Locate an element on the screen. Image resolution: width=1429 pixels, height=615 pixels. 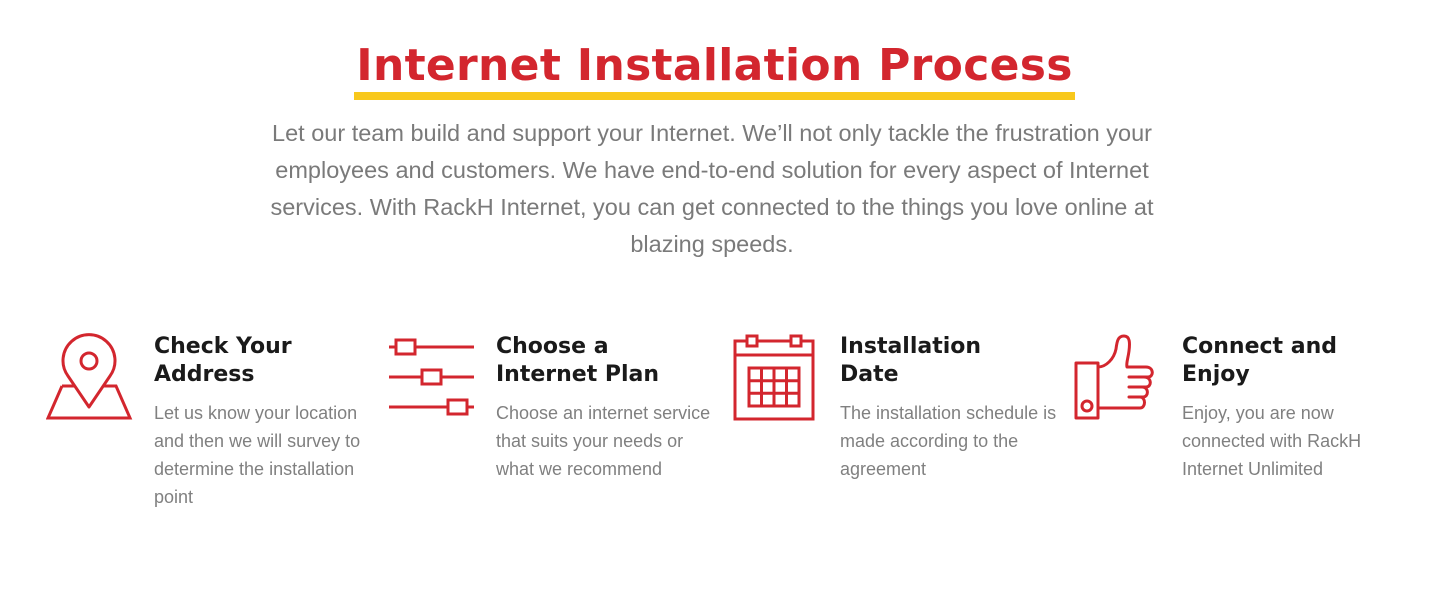
step-title: Check Your Address is located at coordinates (264, 361).